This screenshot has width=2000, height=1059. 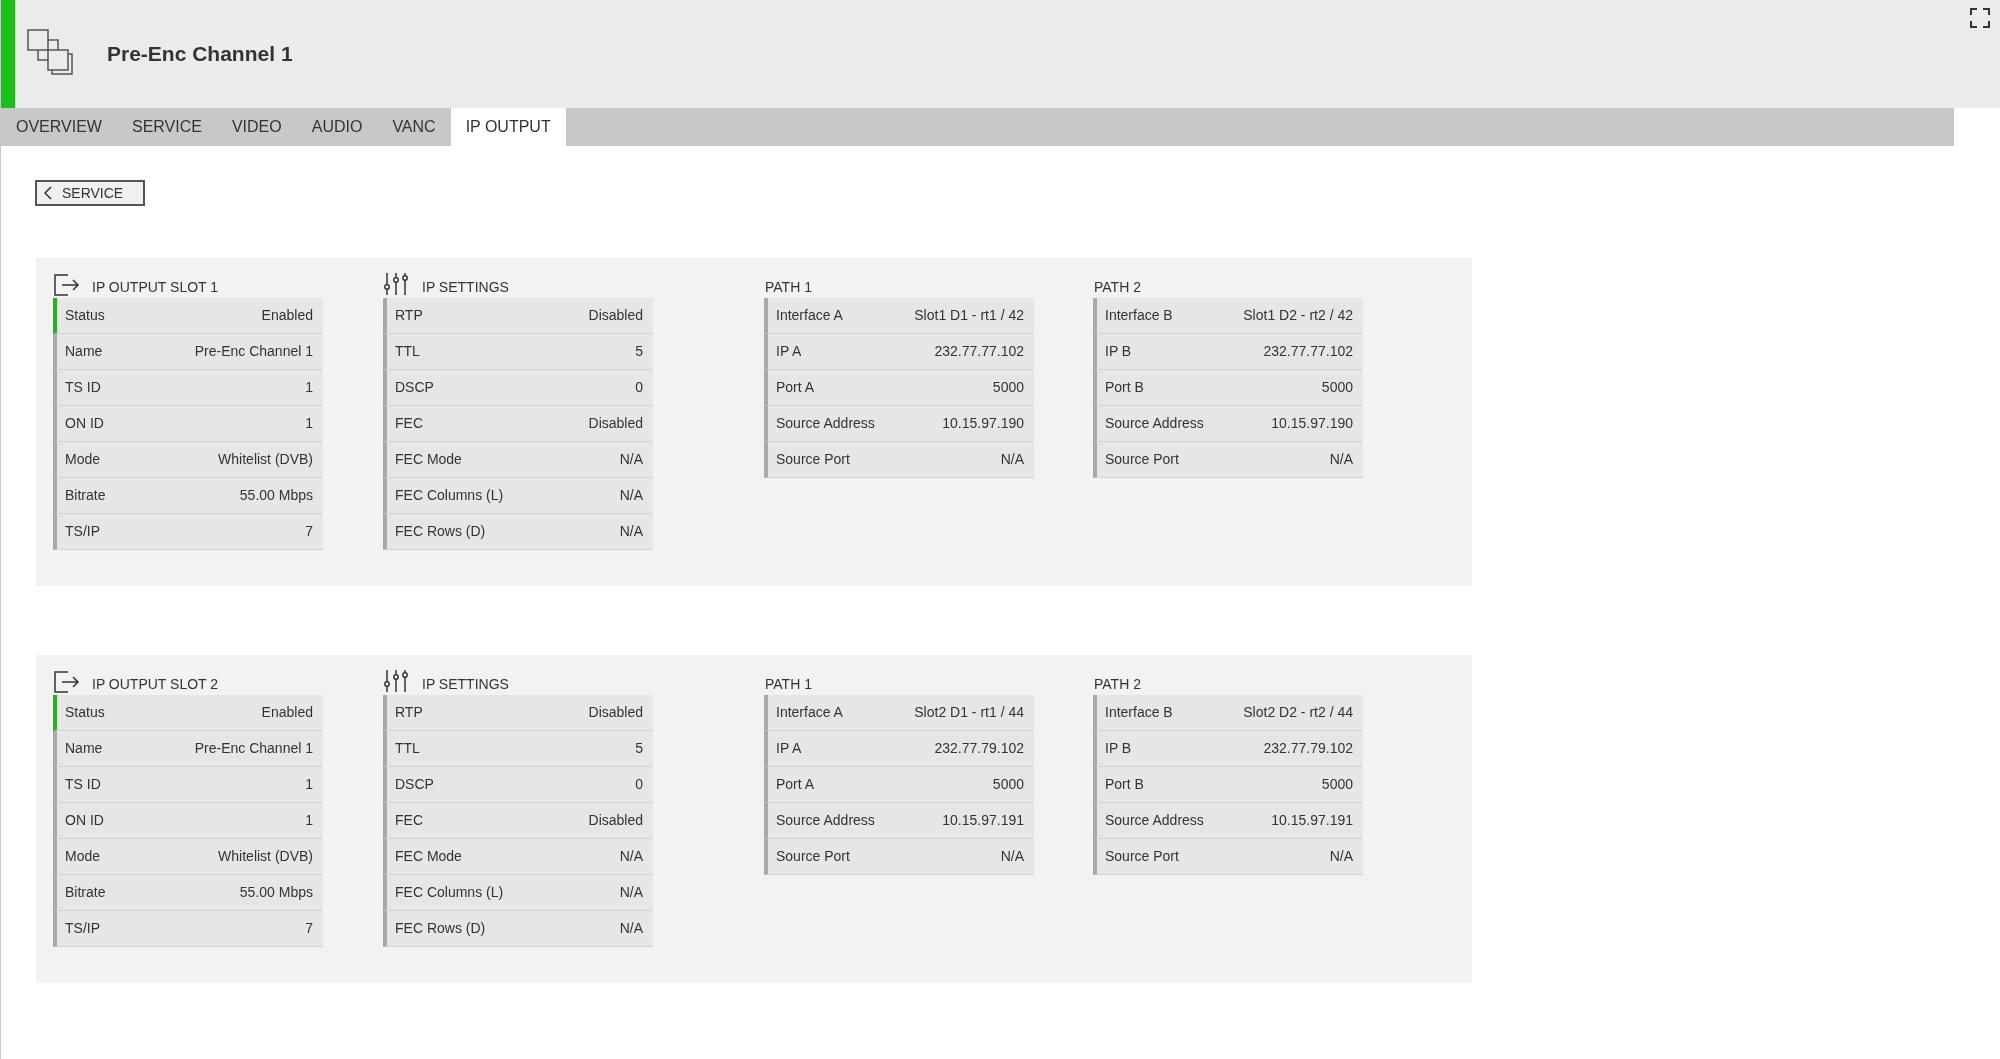 I want to click on property-label: FEC Rows (D), so click(x=440, y=928).